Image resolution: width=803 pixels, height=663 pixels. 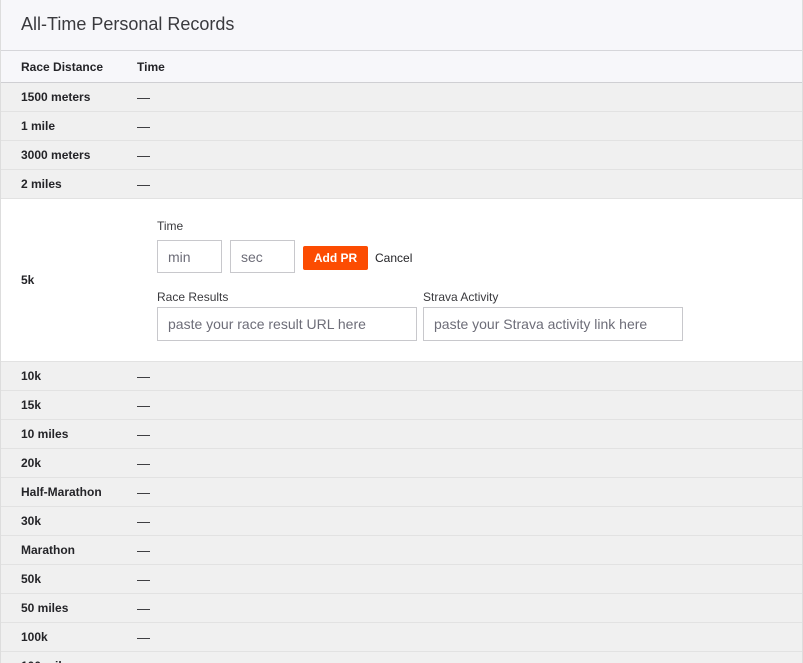 What do you see at coordinates (287, 324) in the screenshot?
I see `race-results-url-input` at bounding box center [287, 324].